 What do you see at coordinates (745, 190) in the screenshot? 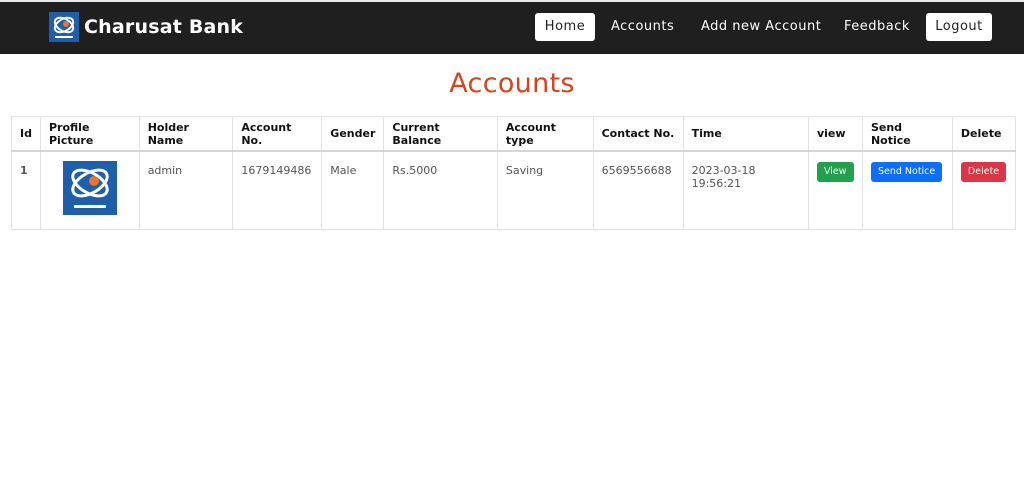
I see `cell-time: 2023-03-18 19:56:21` at bounding box center [745, 190].